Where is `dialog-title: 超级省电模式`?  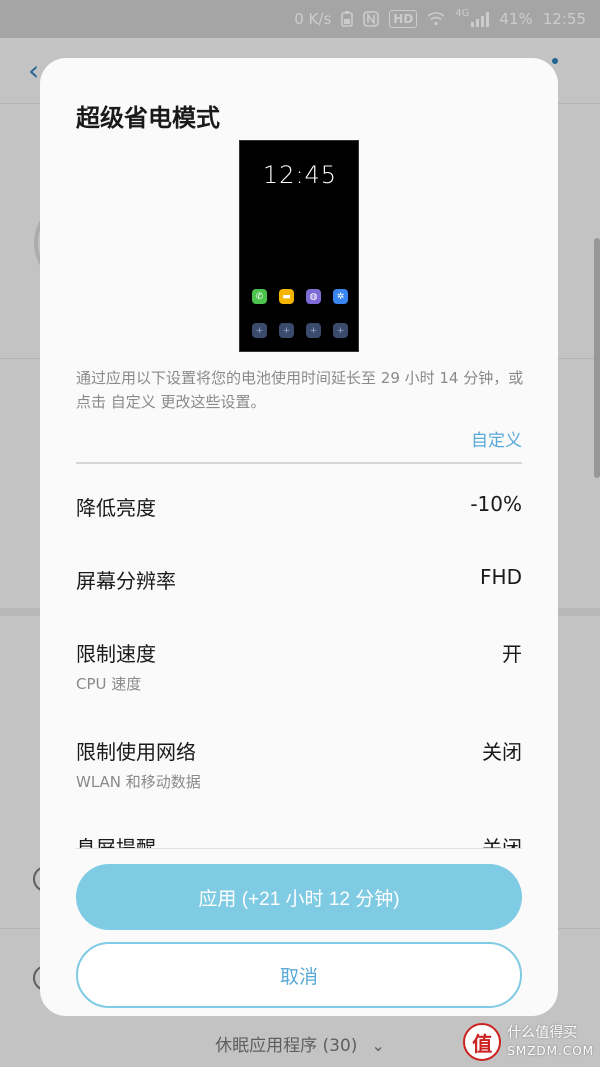
dialog-title: 超级省电模式 is located at coordinates (148, 118).